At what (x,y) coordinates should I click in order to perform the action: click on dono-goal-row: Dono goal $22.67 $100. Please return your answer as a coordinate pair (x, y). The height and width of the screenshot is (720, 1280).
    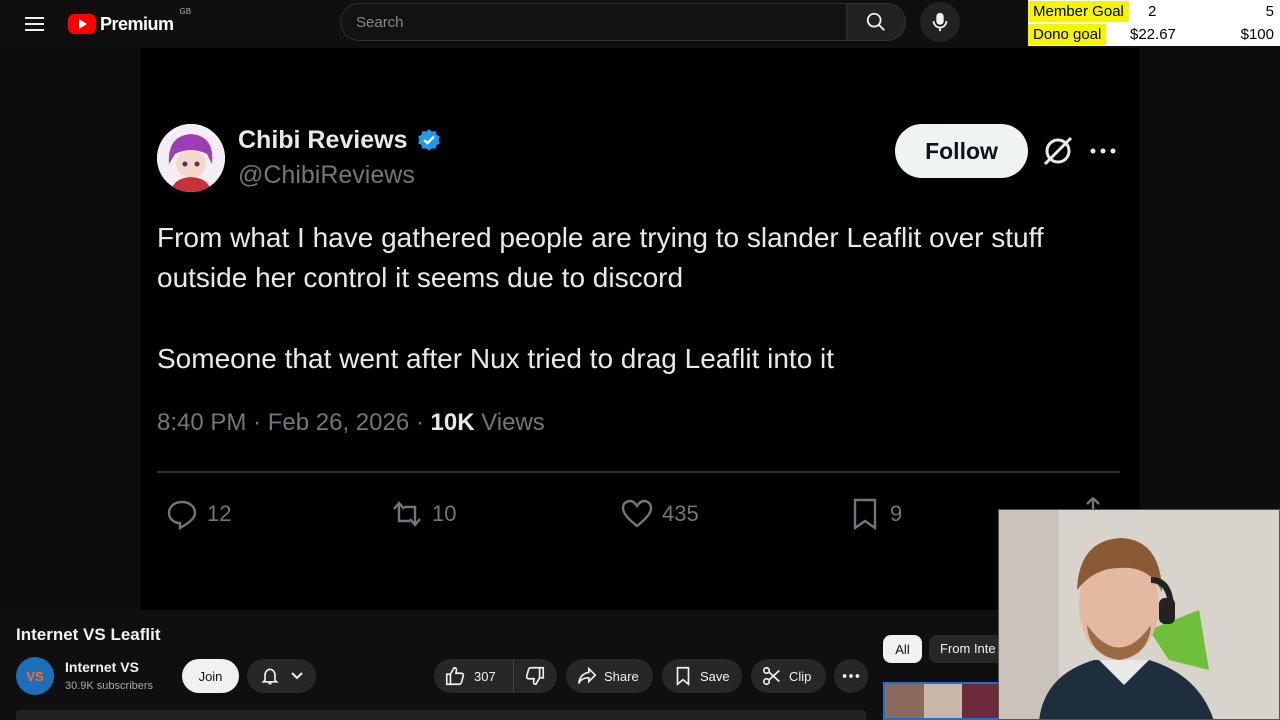
    Looking at the image, I should click on (1154, 34).